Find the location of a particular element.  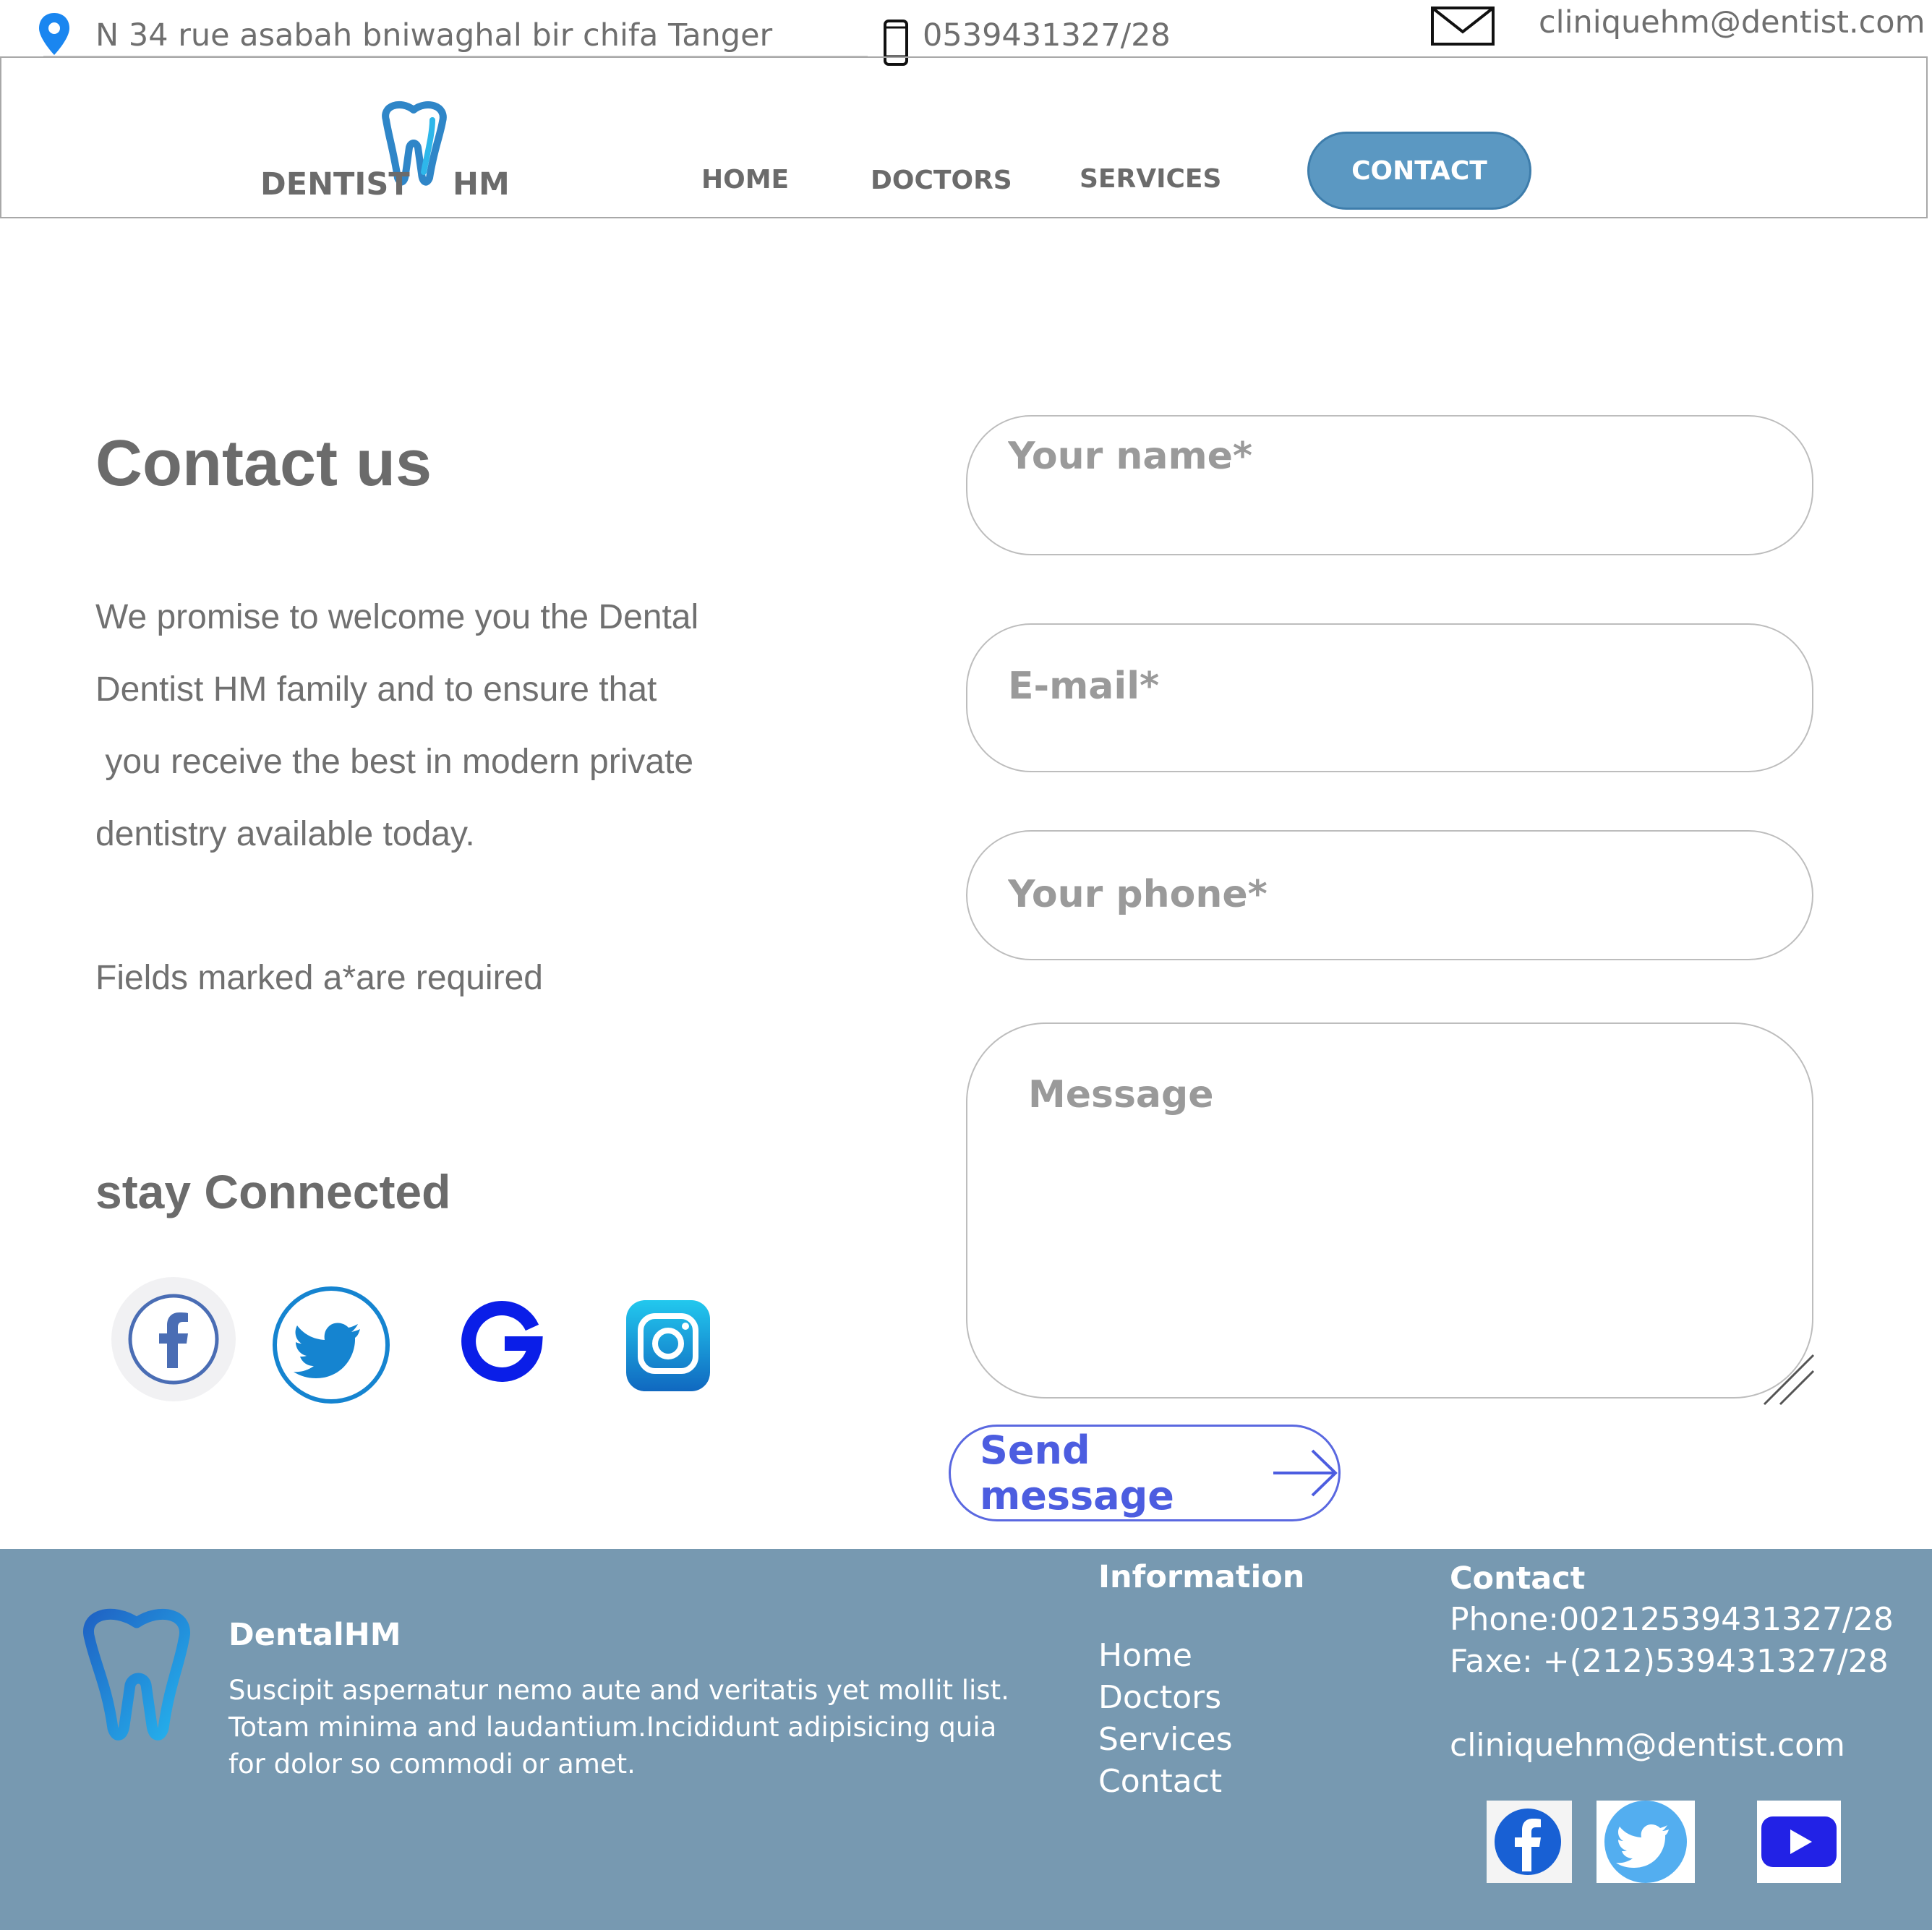

email-field-wrapper is located at coordinates (1390, 697).